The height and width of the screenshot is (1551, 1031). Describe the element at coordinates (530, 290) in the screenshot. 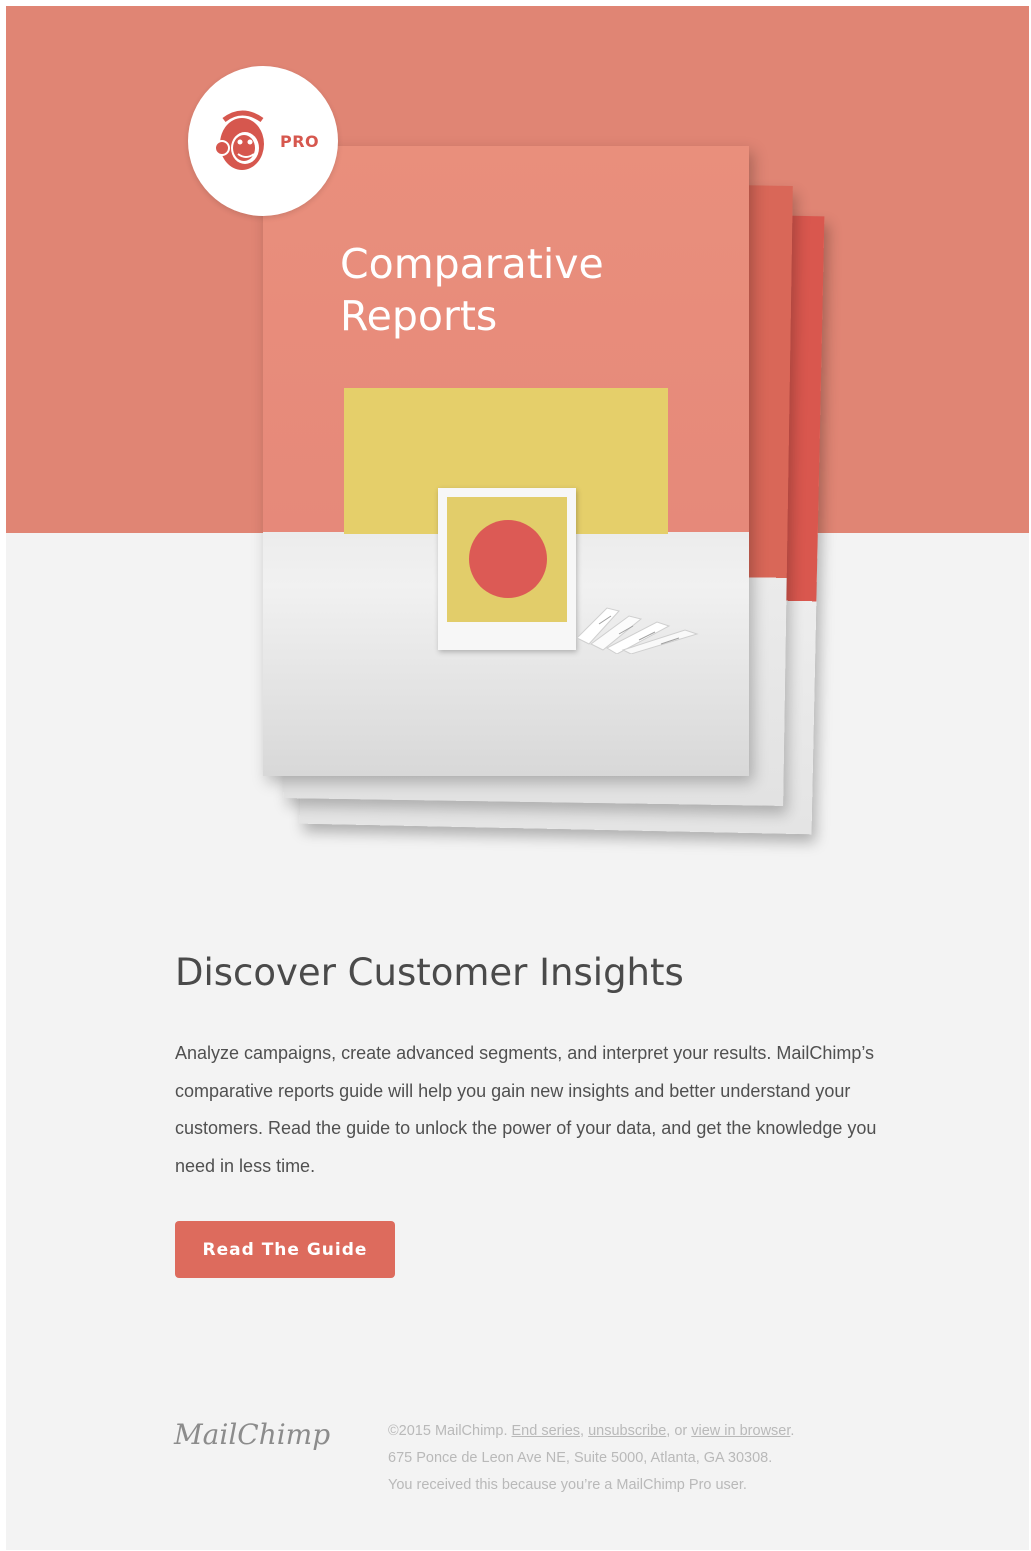

I see `cover-title: Comparative Reports` at that location.